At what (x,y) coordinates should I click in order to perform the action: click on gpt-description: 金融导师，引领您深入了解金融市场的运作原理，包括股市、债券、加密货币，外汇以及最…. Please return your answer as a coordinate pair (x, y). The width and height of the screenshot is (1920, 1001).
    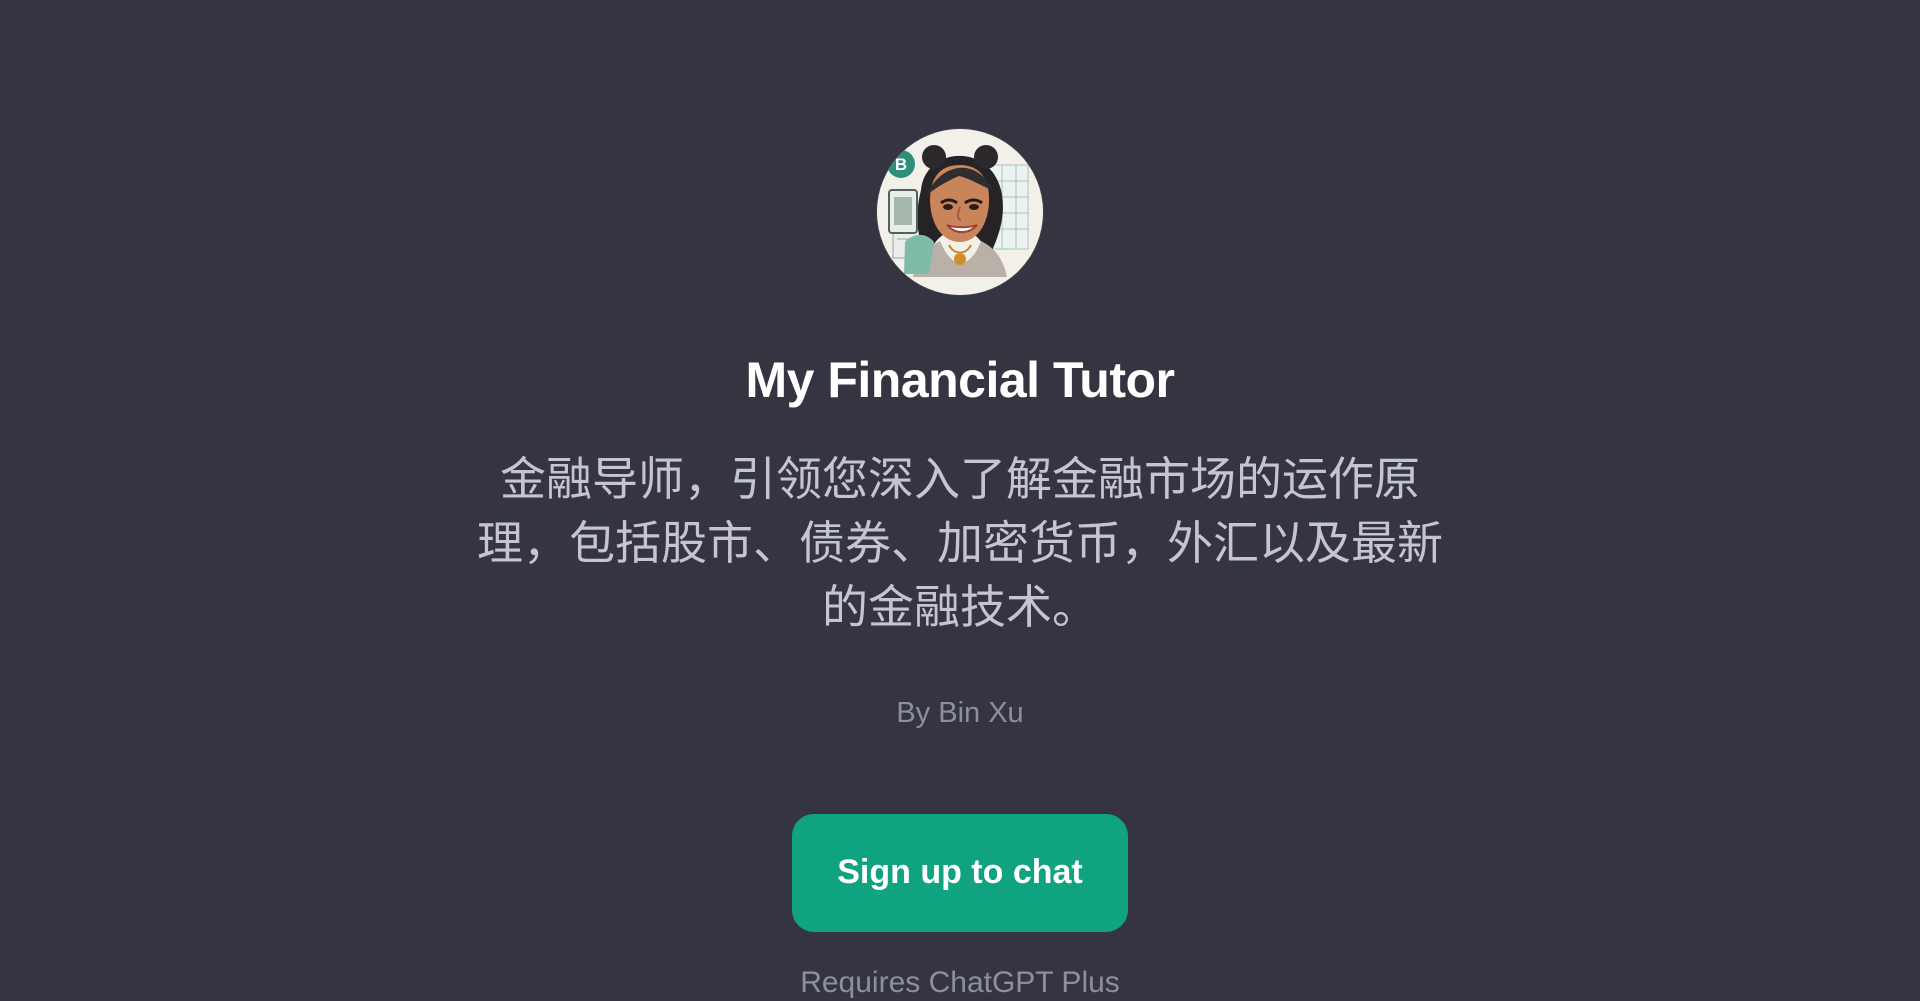
    Looking at the image, I should click on (960, 542).